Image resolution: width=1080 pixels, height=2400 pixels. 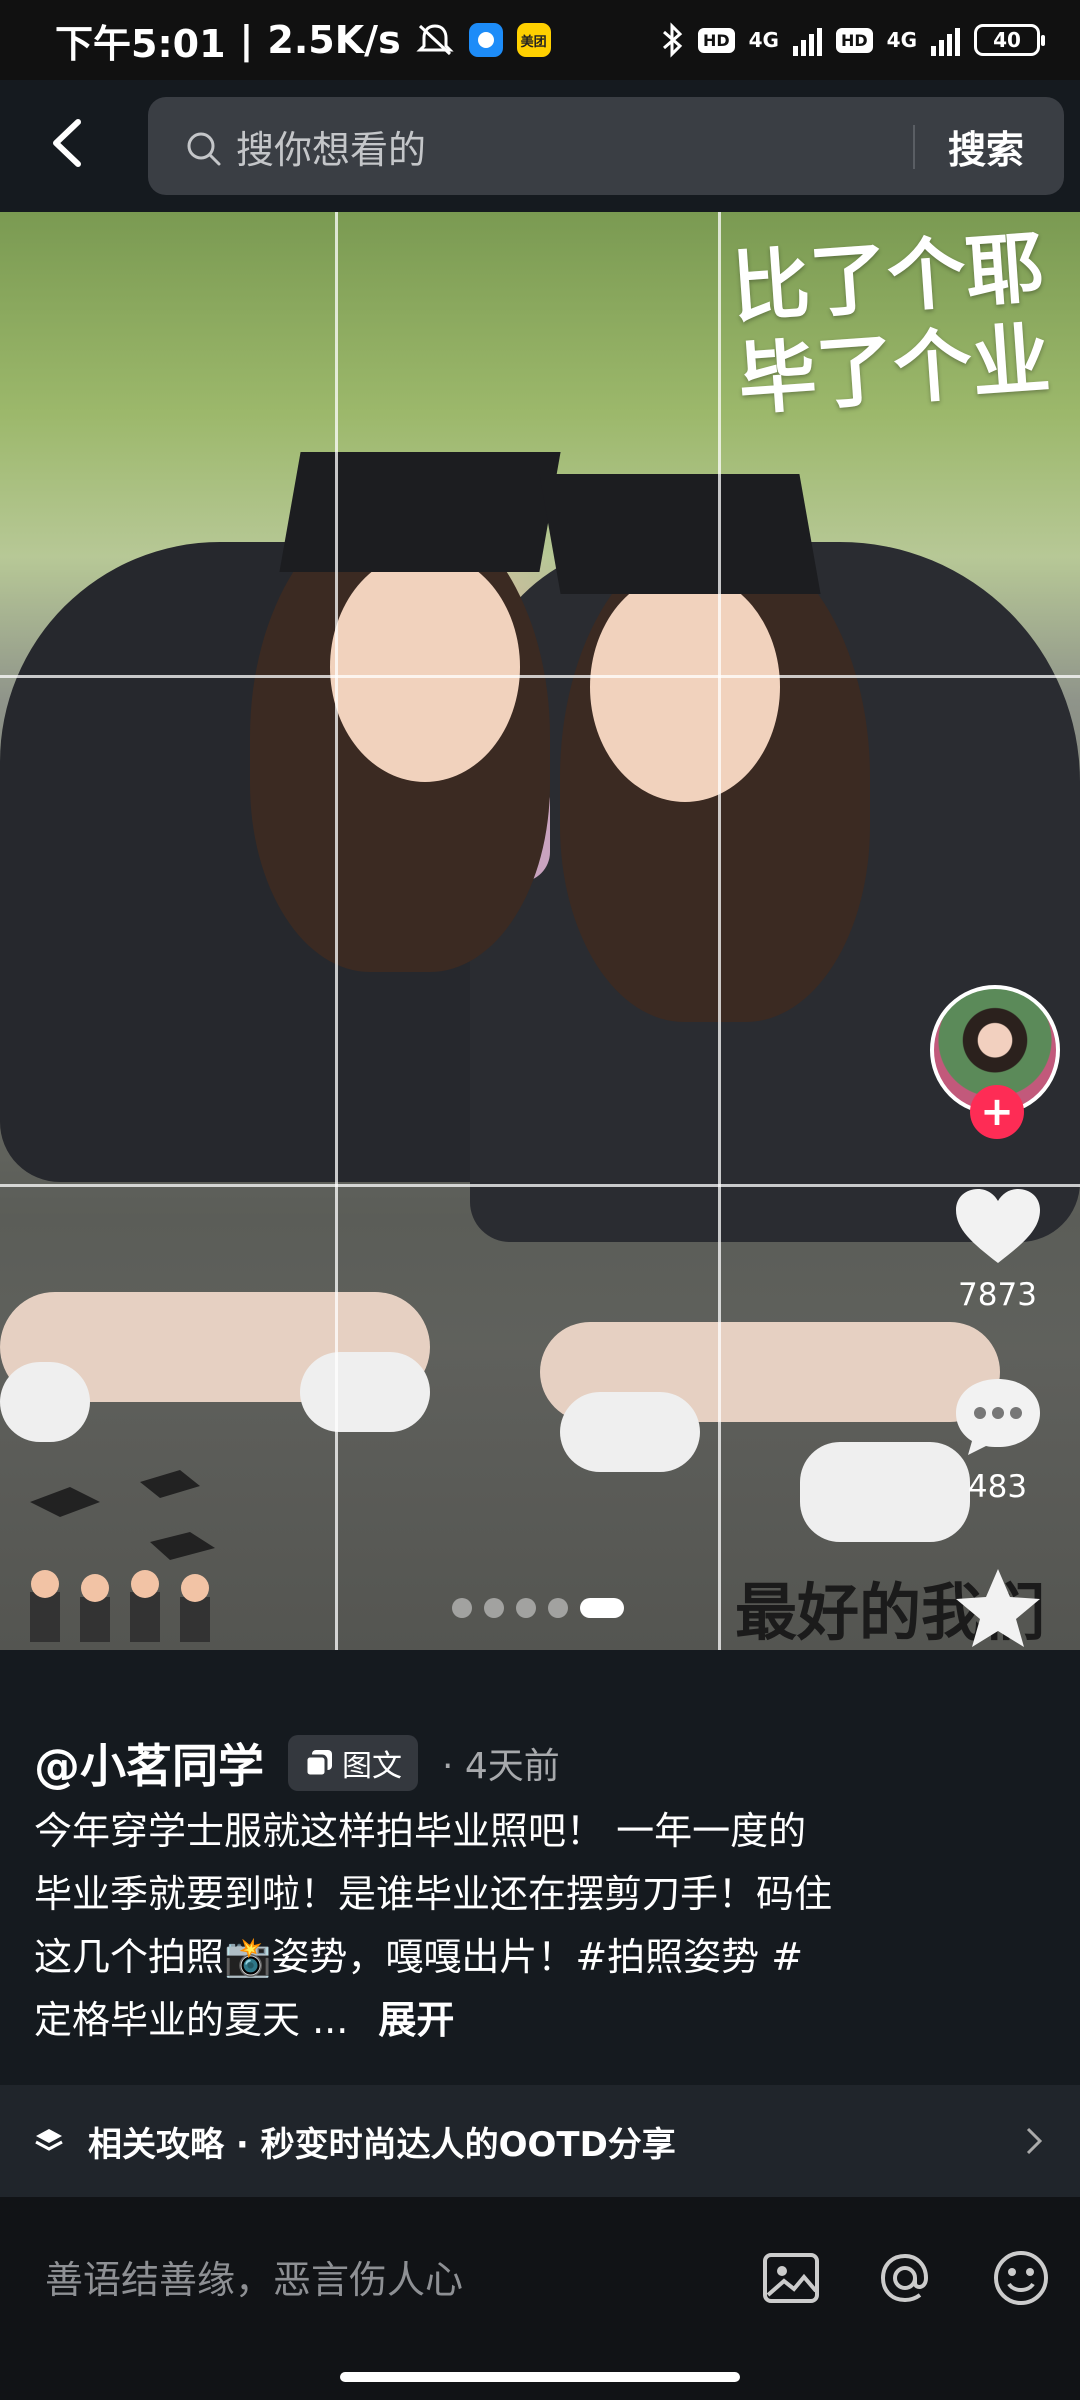 I want to click on status-left: 下午5:01 | 2.5K/s 美团, so click(x=303, y=40).